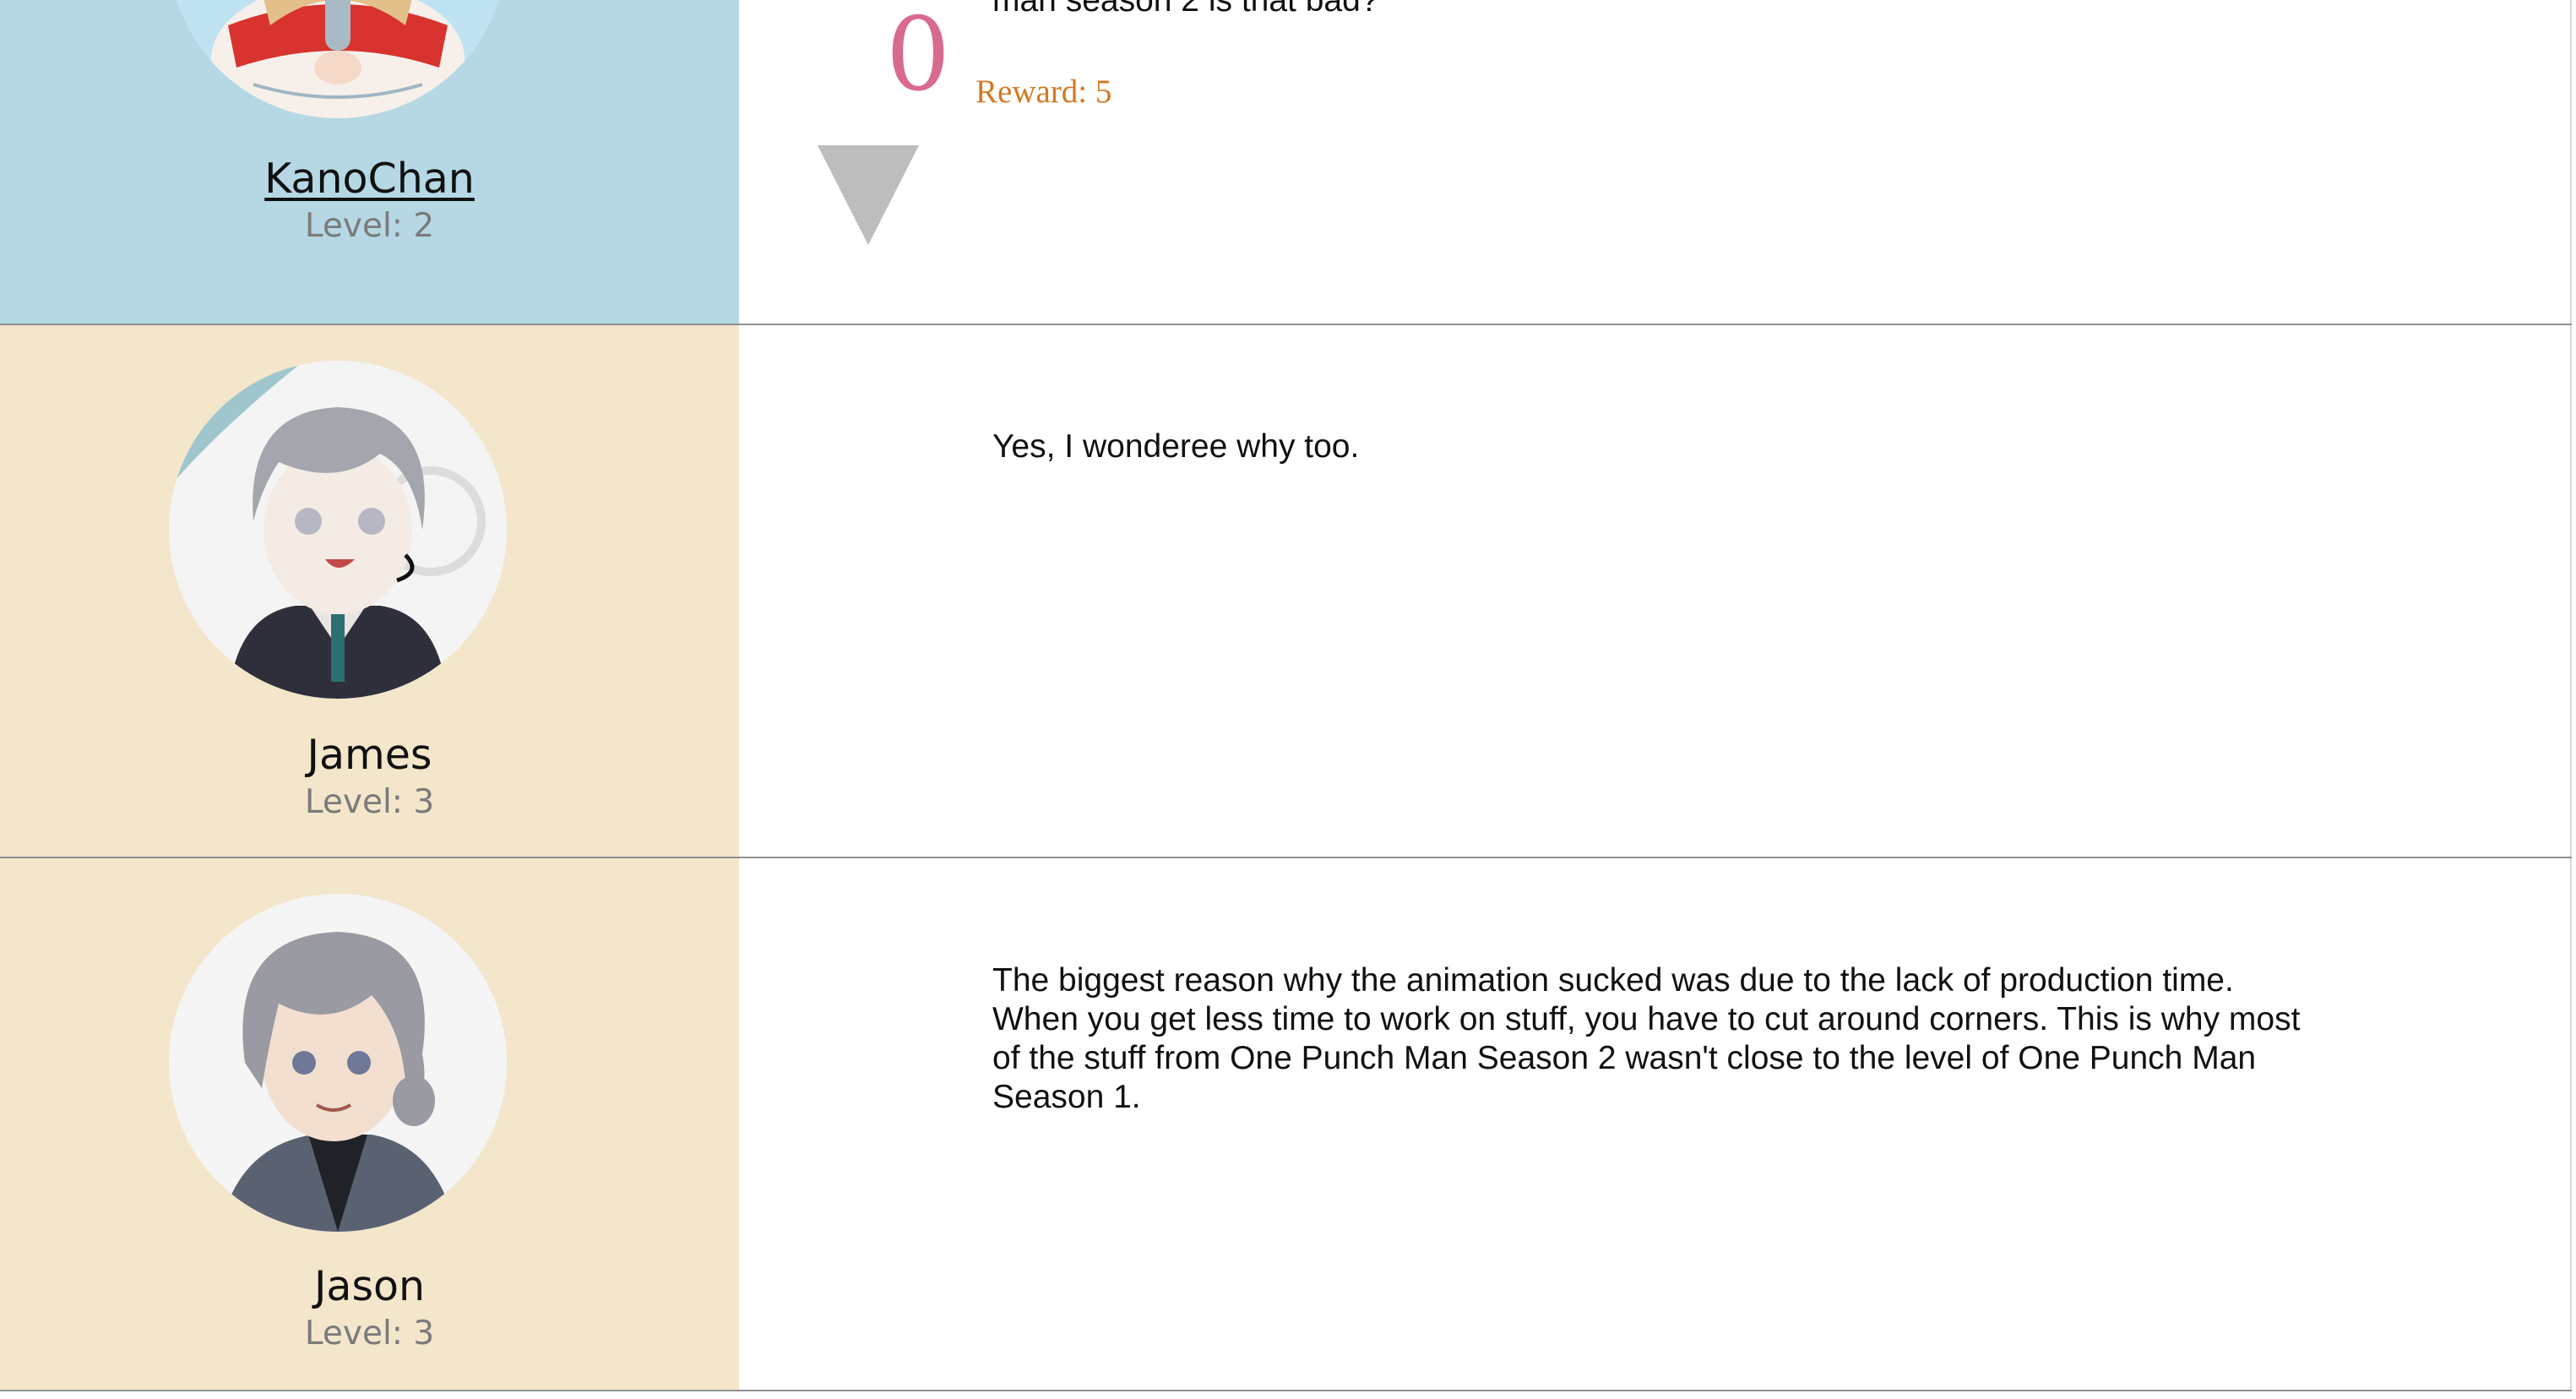  I want to click on username: James, so click(369, 755).